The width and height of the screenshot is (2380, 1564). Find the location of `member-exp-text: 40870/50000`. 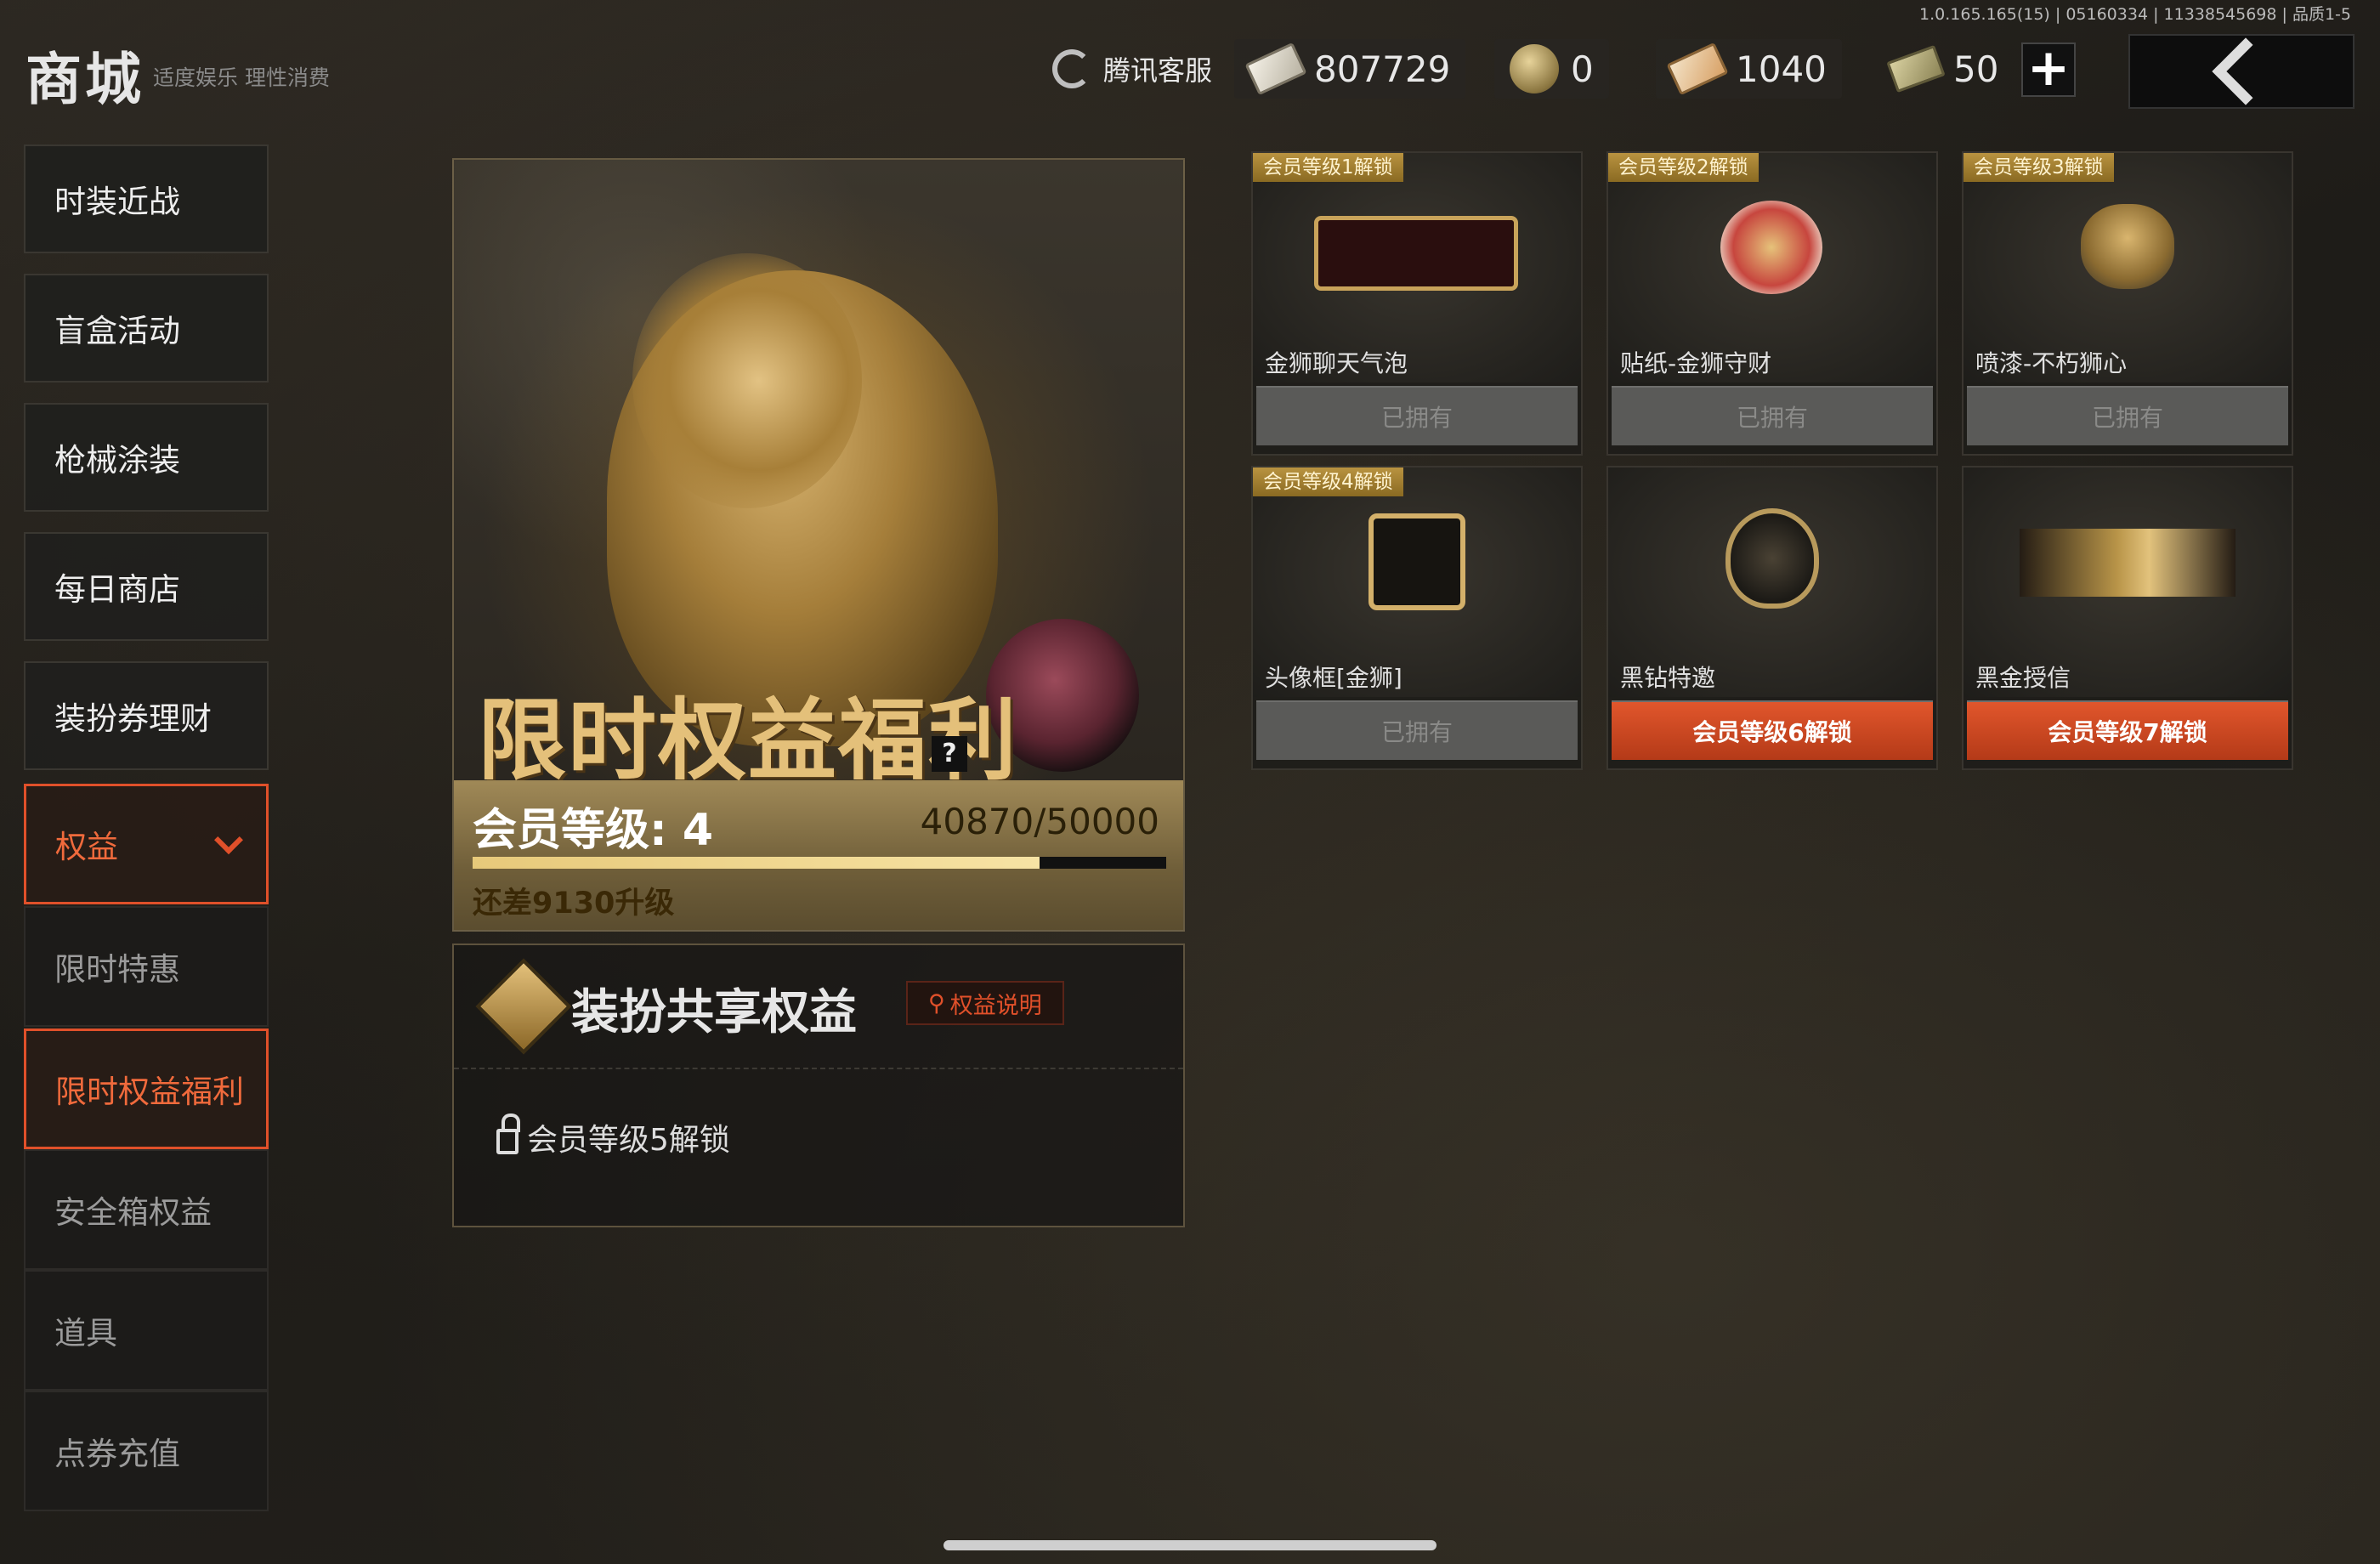

member-exp-text: 40870/50000 is located at coordinates (1039, 821).